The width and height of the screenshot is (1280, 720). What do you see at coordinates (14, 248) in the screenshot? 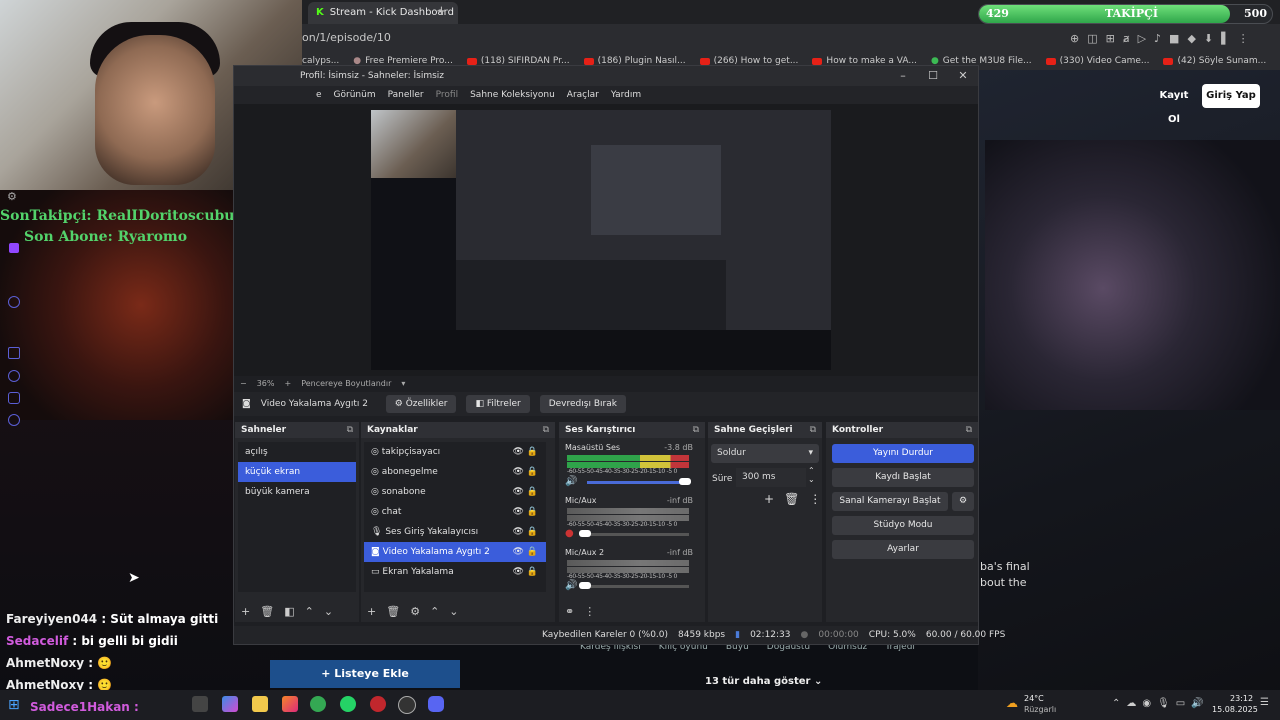
I see `twitch-icon` at bounding box center [14, 248].